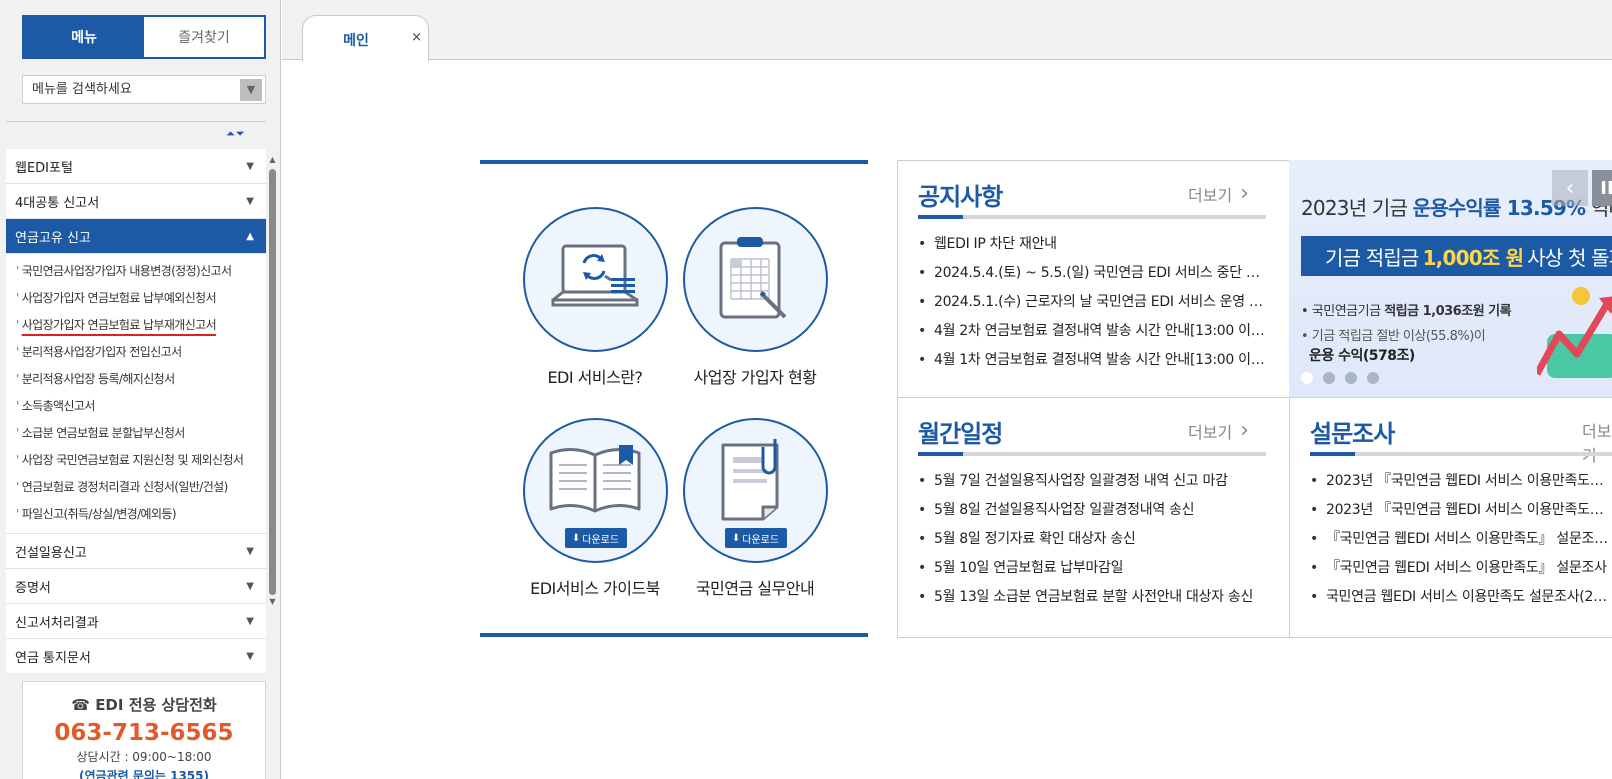  I want to click on banner-prev-button: ‹, so click(1570, 188).